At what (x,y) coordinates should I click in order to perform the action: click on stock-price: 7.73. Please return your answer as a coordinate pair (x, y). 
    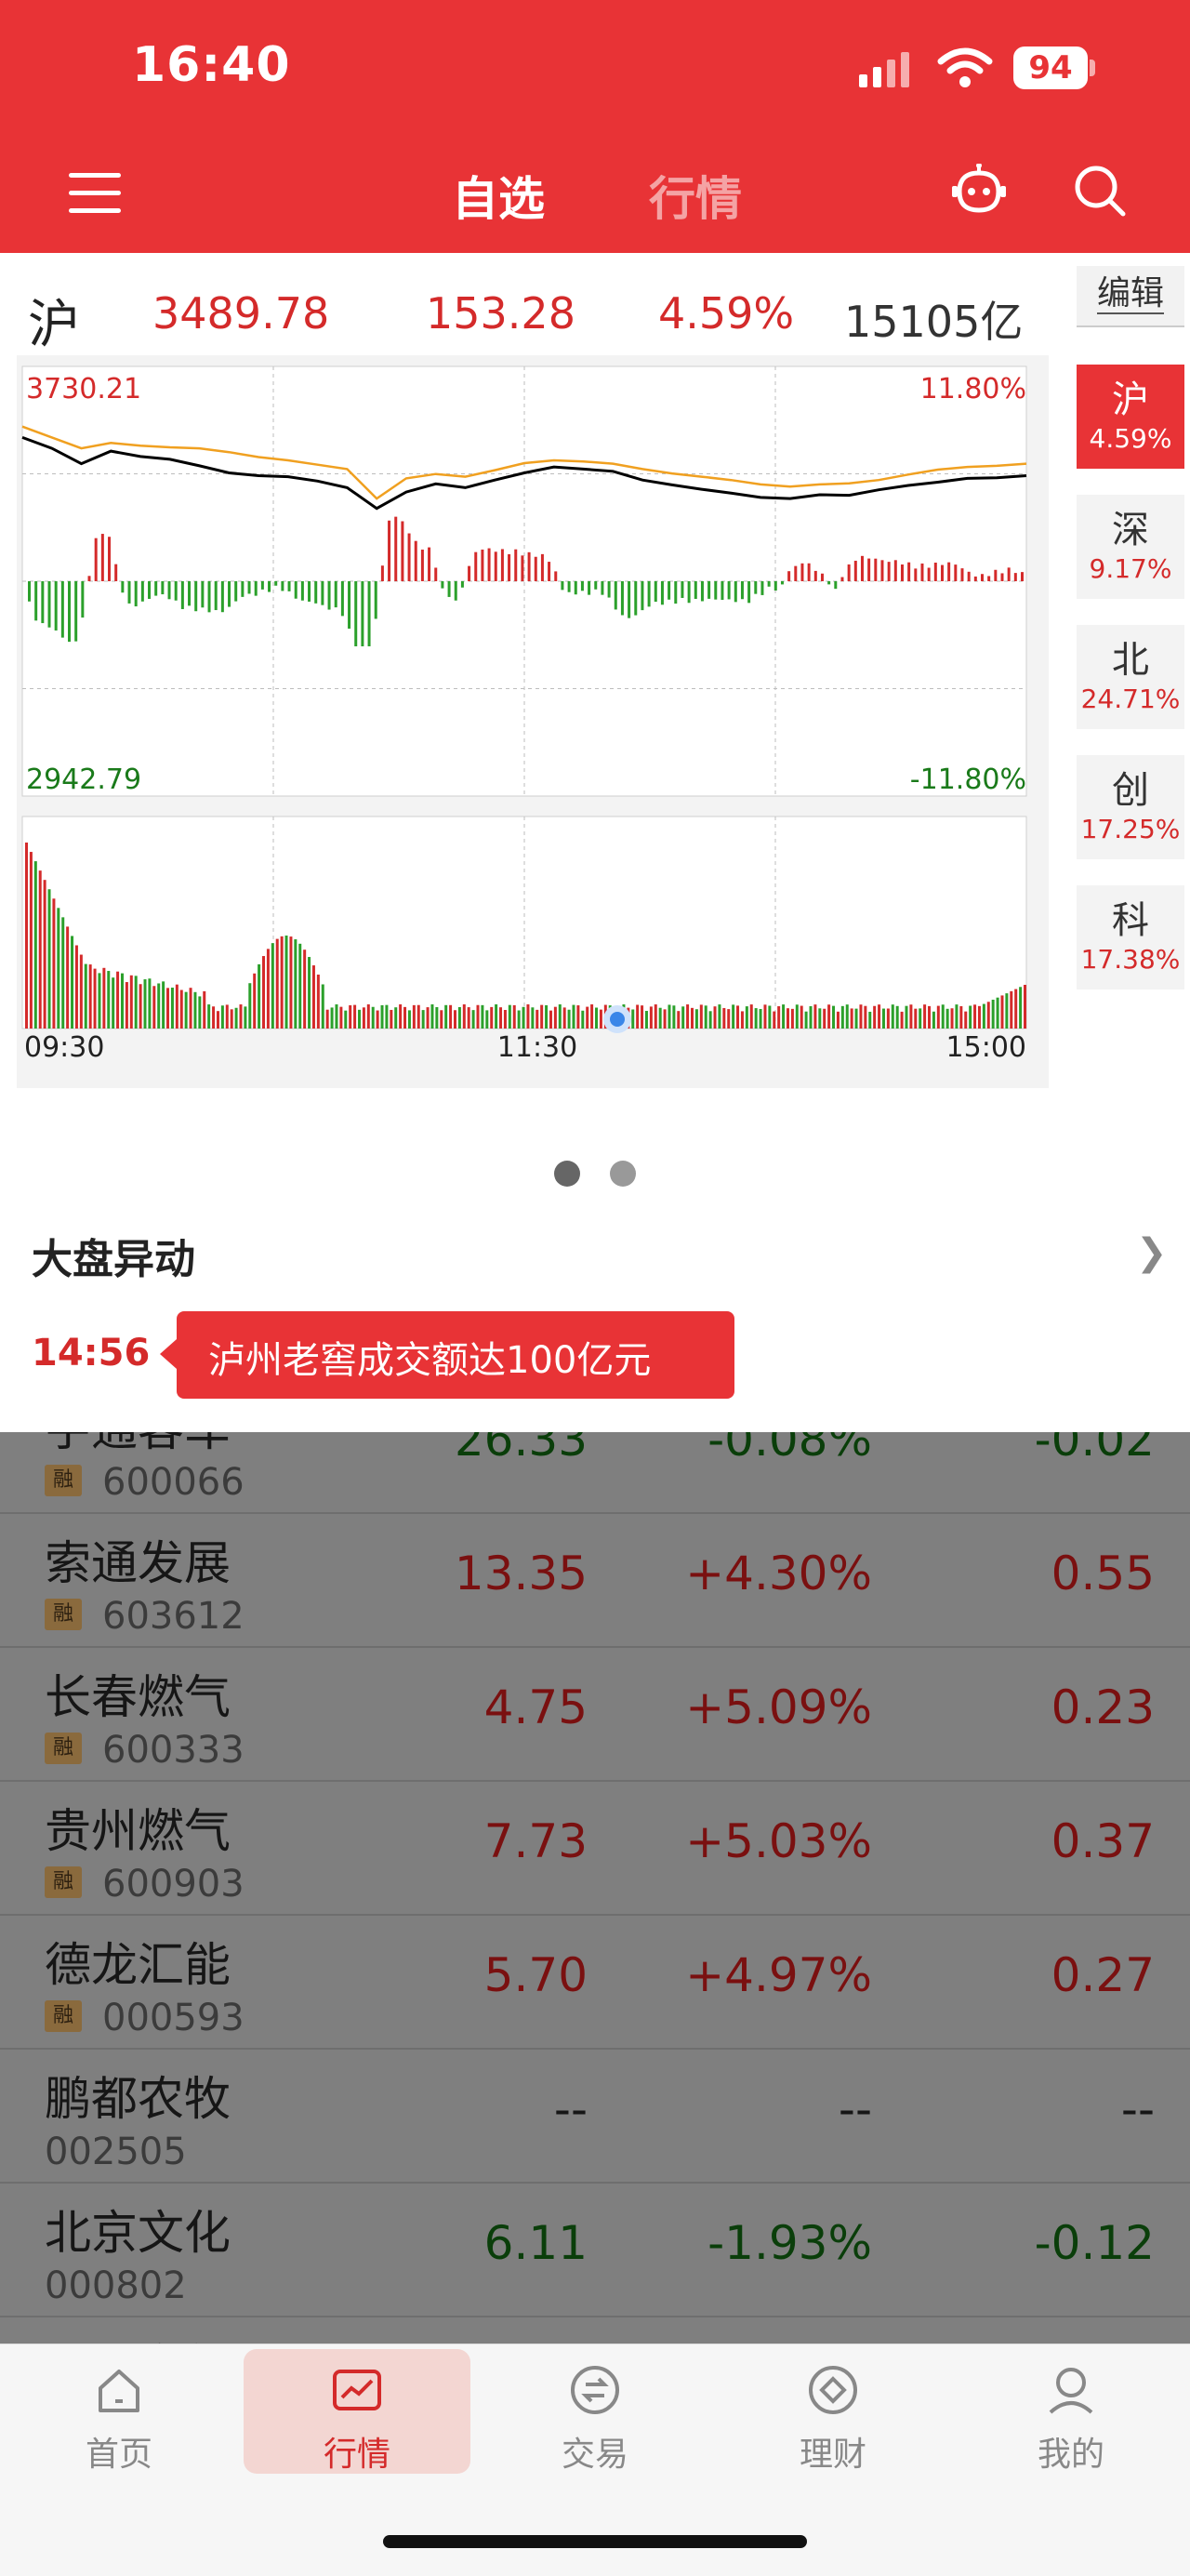
    Looking at the image, I should click on (535, 1841).